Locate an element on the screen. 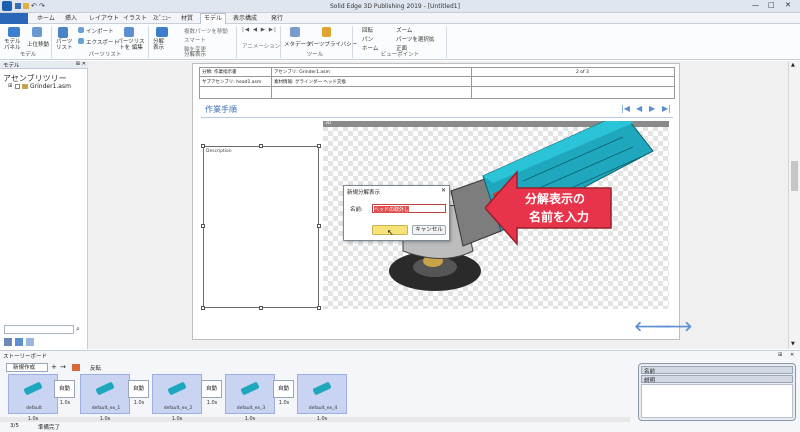 This screenshot has width=800, height=432. dialog-title: 新規分解表示 is located at coordinates (364, 193).